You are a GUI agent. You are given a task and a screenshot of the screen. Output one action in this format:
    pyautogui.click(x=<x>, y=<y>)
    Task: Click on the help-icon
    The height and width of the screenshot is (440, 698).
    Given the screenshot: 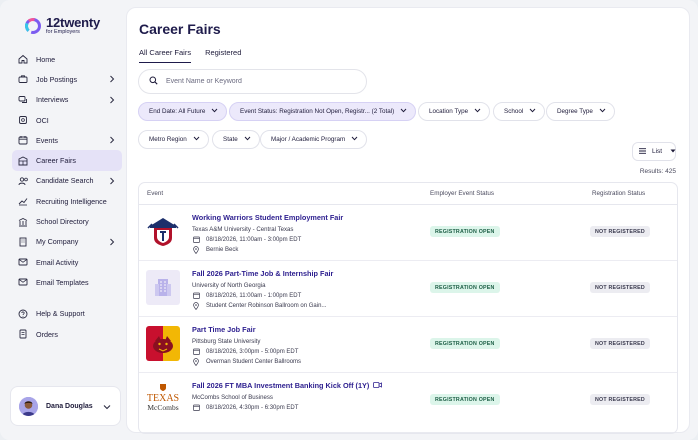 What is the action you would take?
    pyautogui.click(x=23, y=314)
    